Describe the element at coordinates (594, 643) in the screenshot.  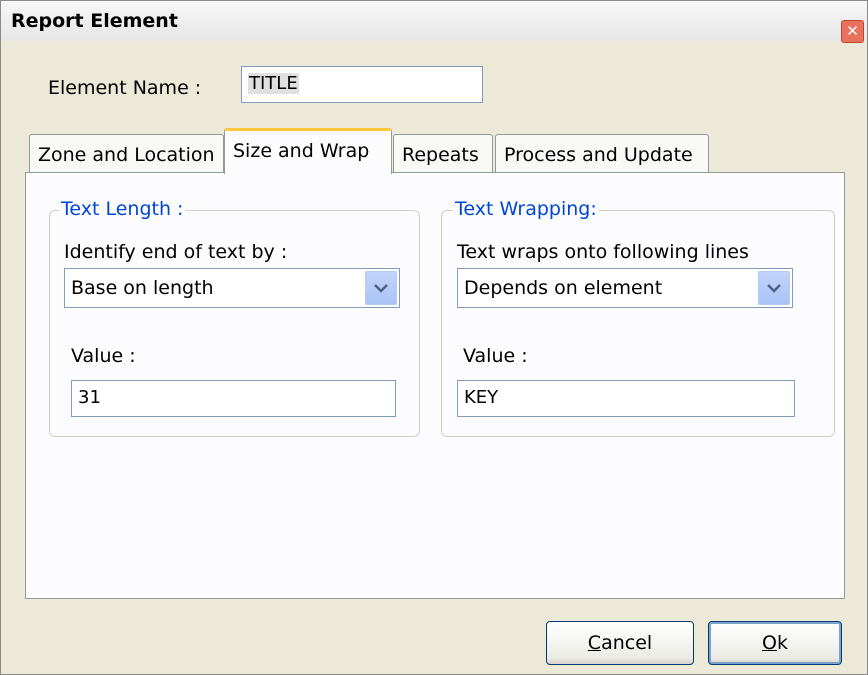
I see `cancel-accelerator: C` at that location.